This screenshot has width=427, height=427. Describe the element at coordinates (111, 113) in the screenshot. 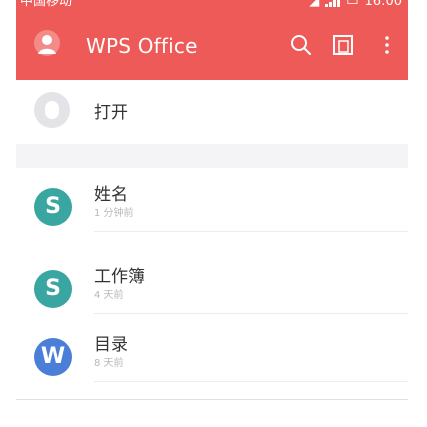

I see `open-file-label: 打开` at that location.